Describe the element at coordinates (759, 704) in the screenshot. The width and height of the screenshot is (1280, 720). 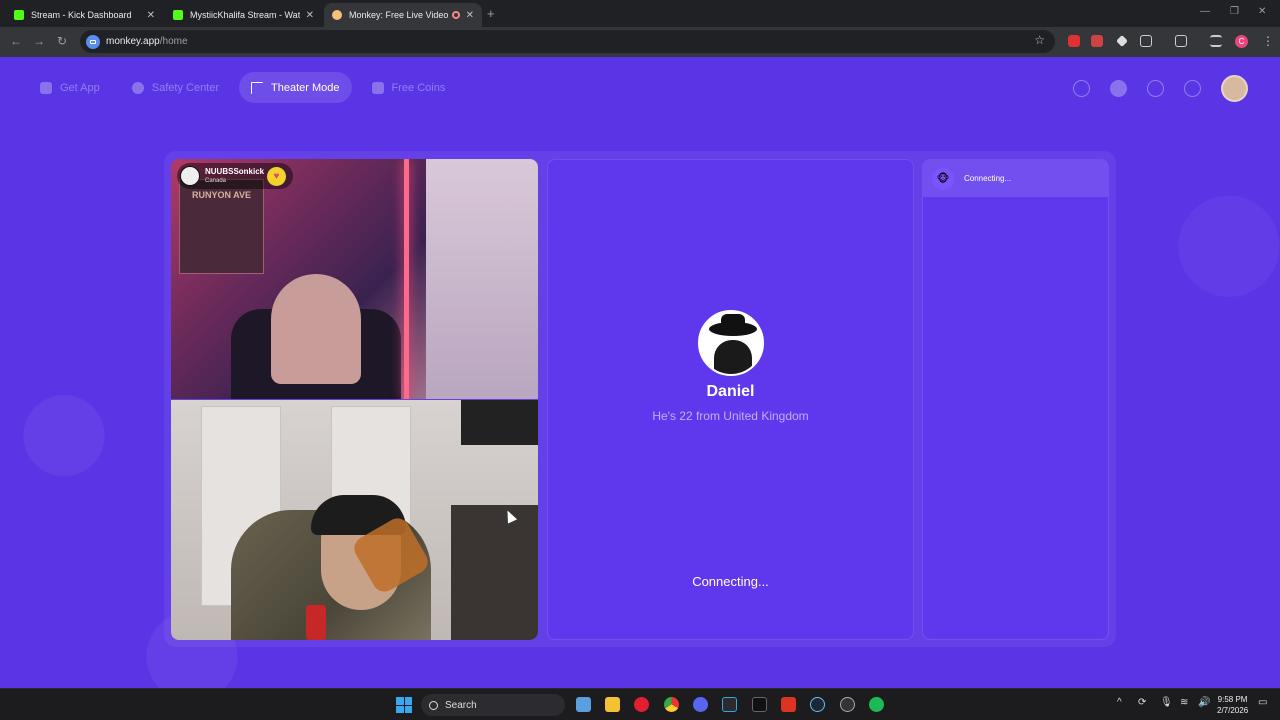
I see `epic-games-icon` at that location.